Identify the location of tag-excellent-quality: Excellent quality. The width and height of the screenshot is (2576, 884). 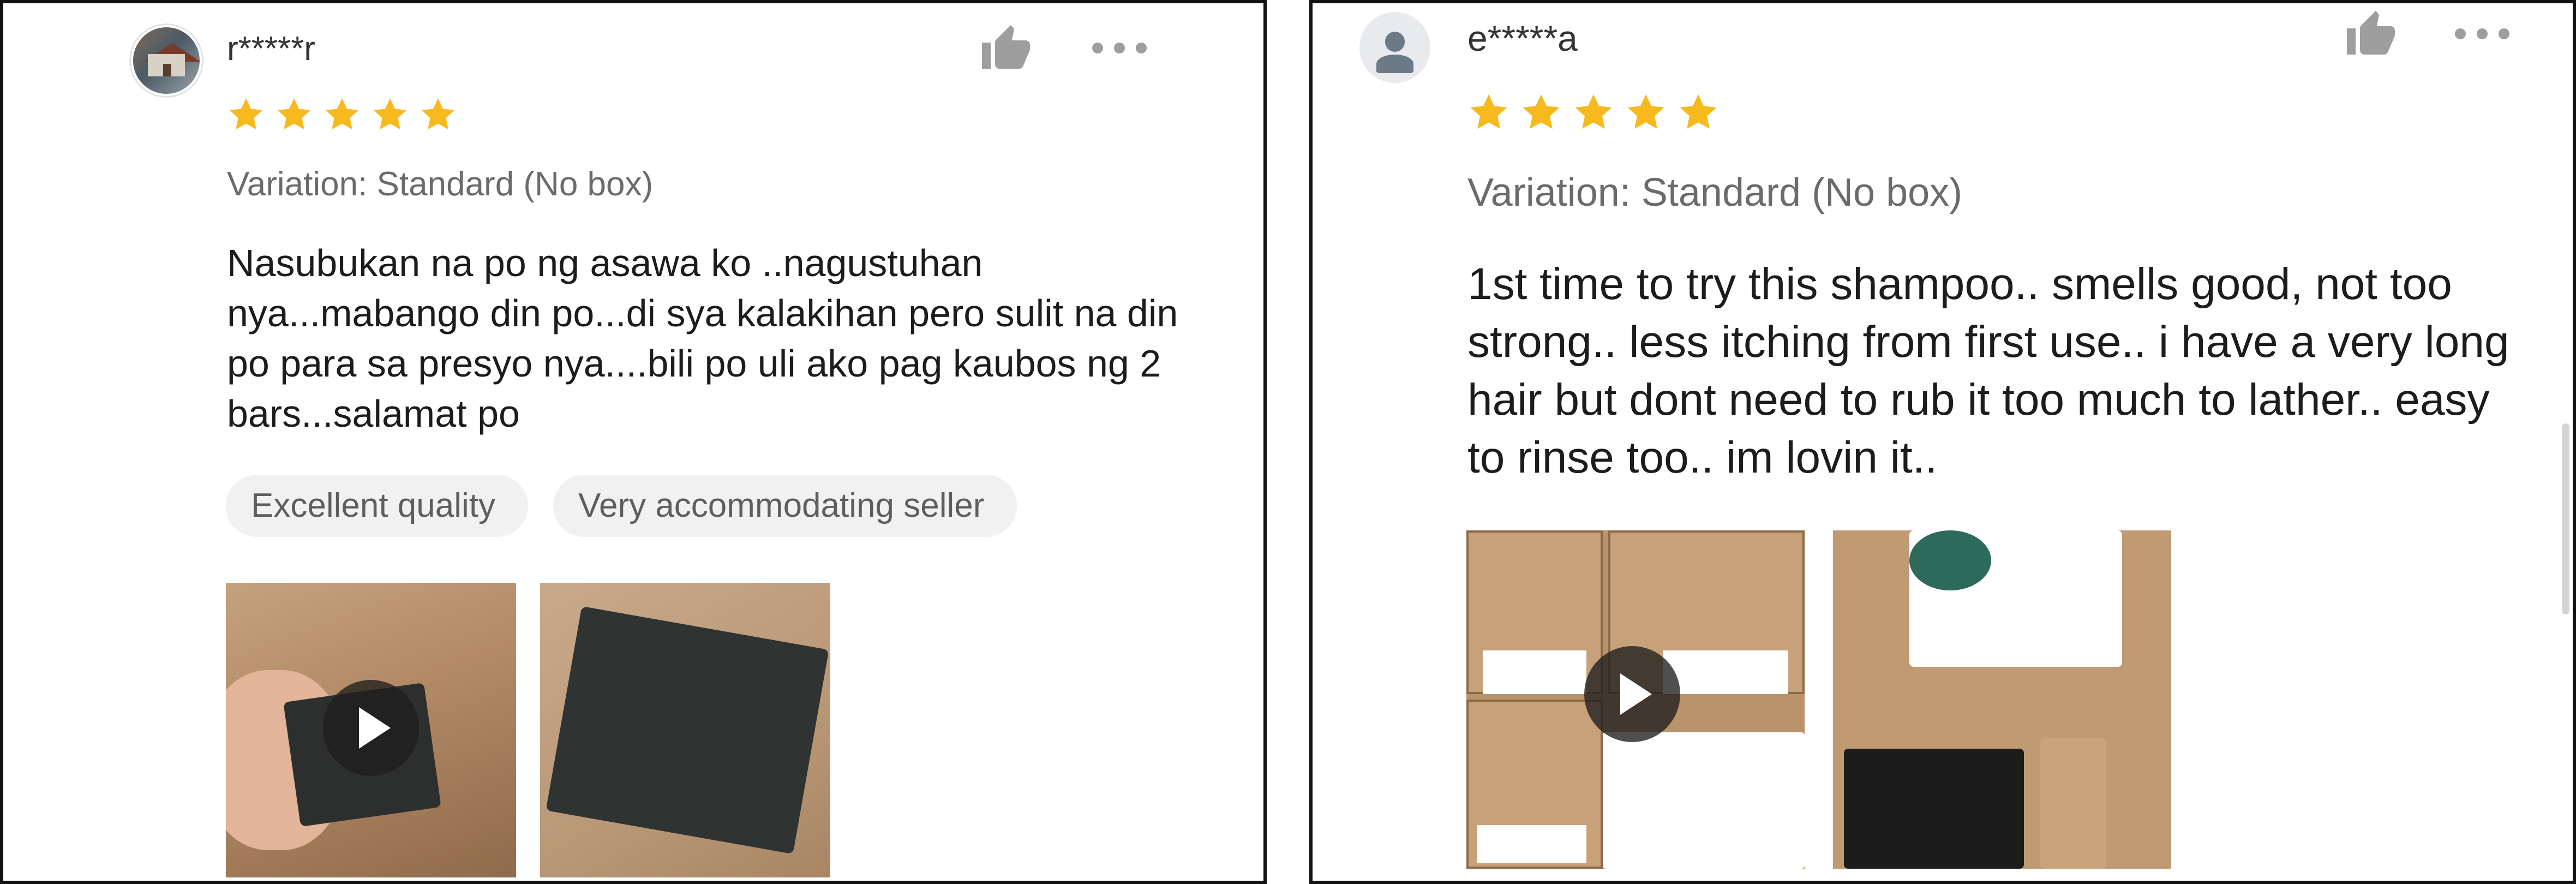
(377, 506).